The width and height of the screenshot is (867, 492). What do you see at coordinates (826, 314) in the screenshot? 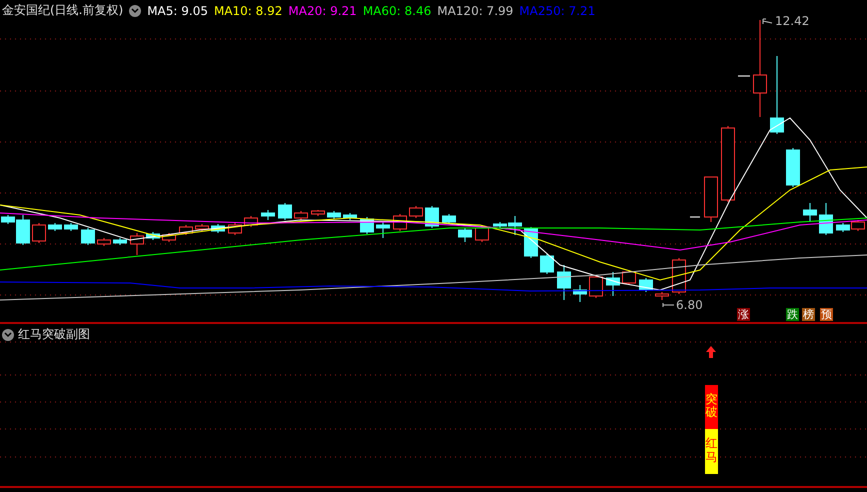
I see `signal-tag: 预` at bounding box center [826, 314].